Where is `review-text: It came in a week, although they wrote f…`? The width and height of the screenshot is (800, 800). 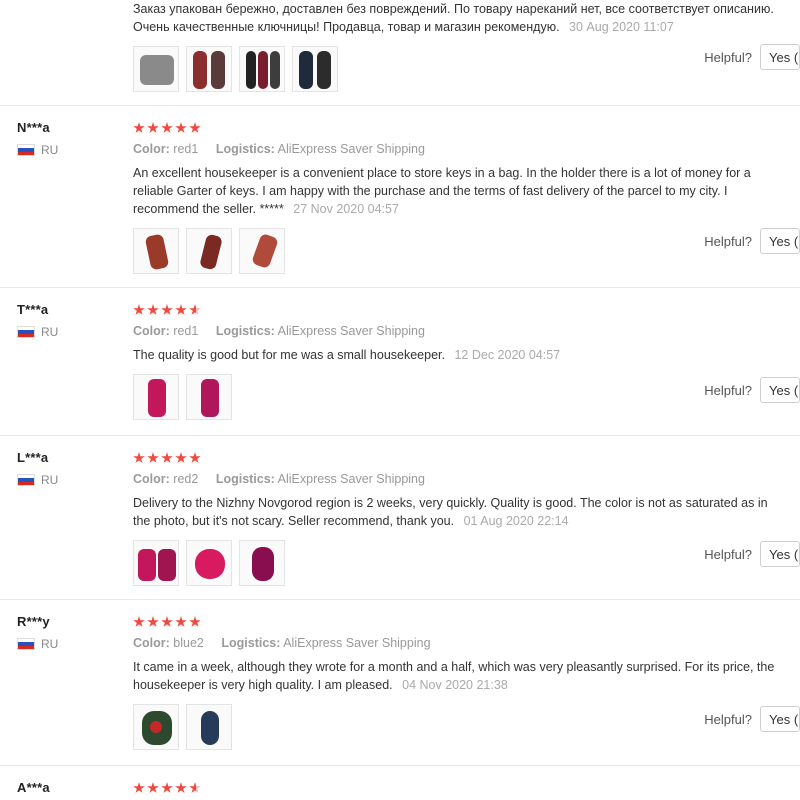 review-text: It came in a week, although they wrote f… is located at coordinates (454, 676).